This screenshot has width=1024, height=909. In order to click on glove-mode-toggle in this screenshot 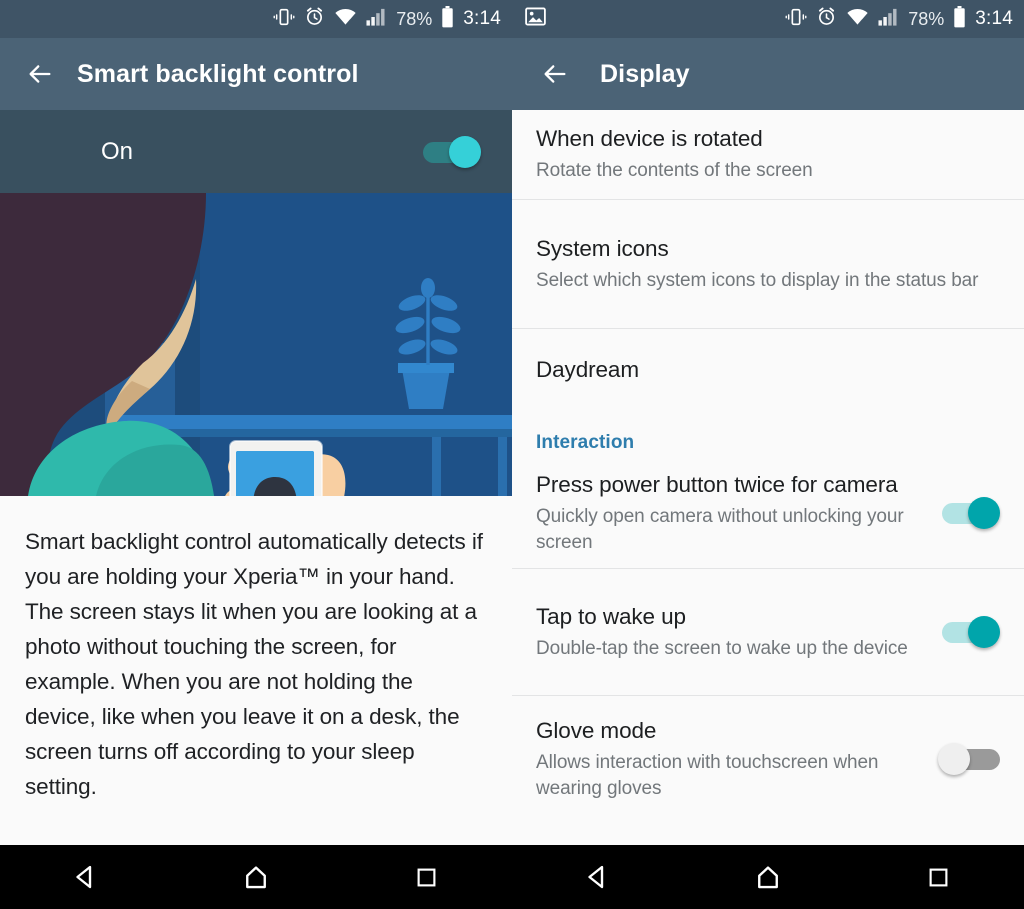, I will do `click(969, 759)`.